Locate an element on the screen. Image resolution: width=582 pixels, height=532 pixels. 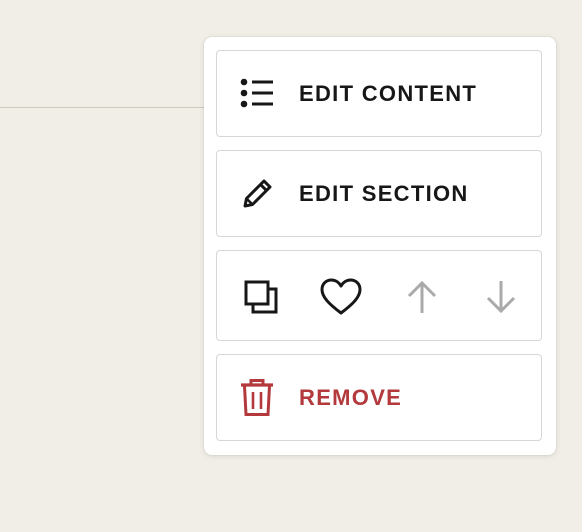
arrow-up-icon is located at coordinates (422, 296).